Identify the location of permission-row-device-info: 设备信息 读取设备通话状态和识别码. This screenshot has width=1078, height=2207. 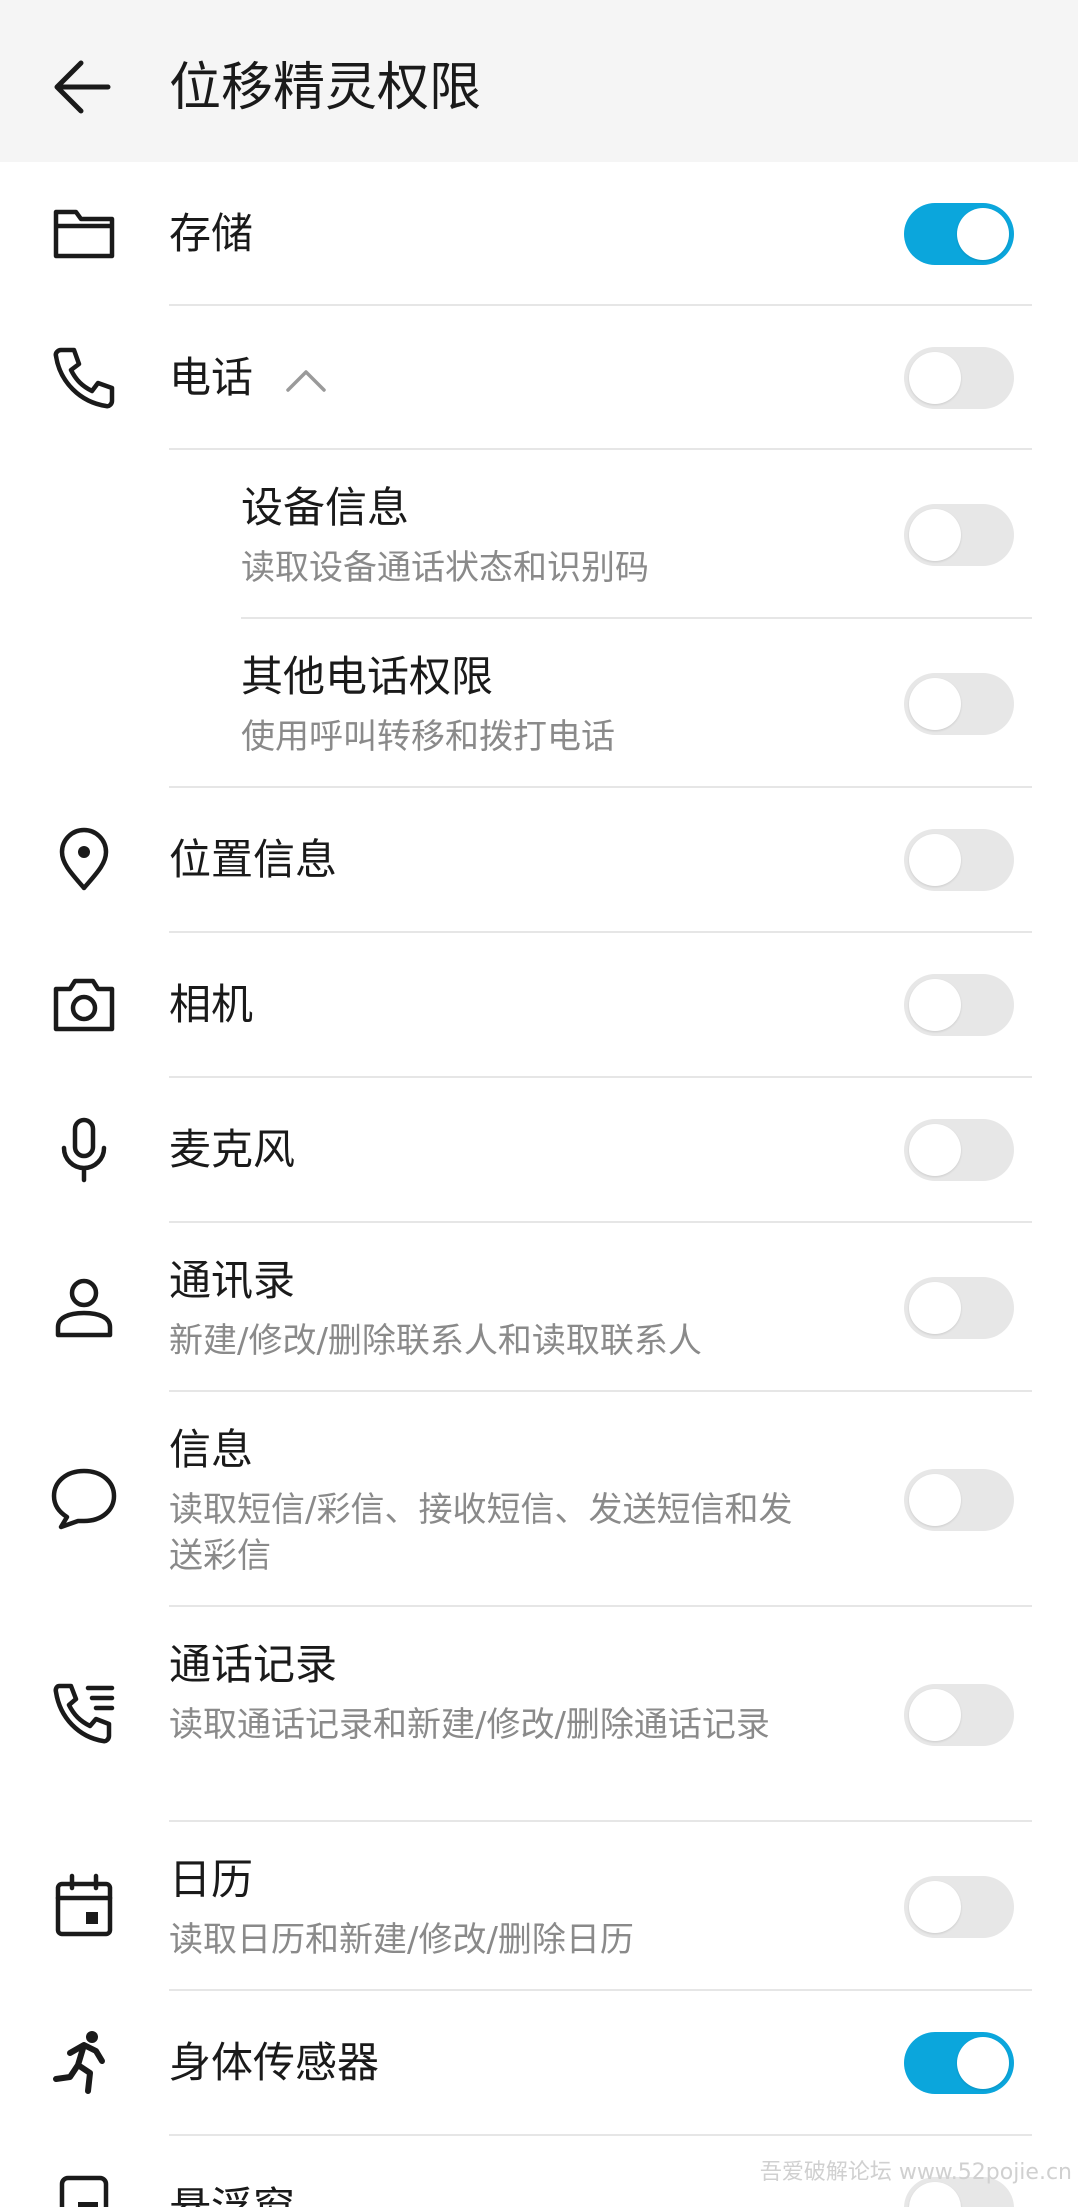
(539, 534).